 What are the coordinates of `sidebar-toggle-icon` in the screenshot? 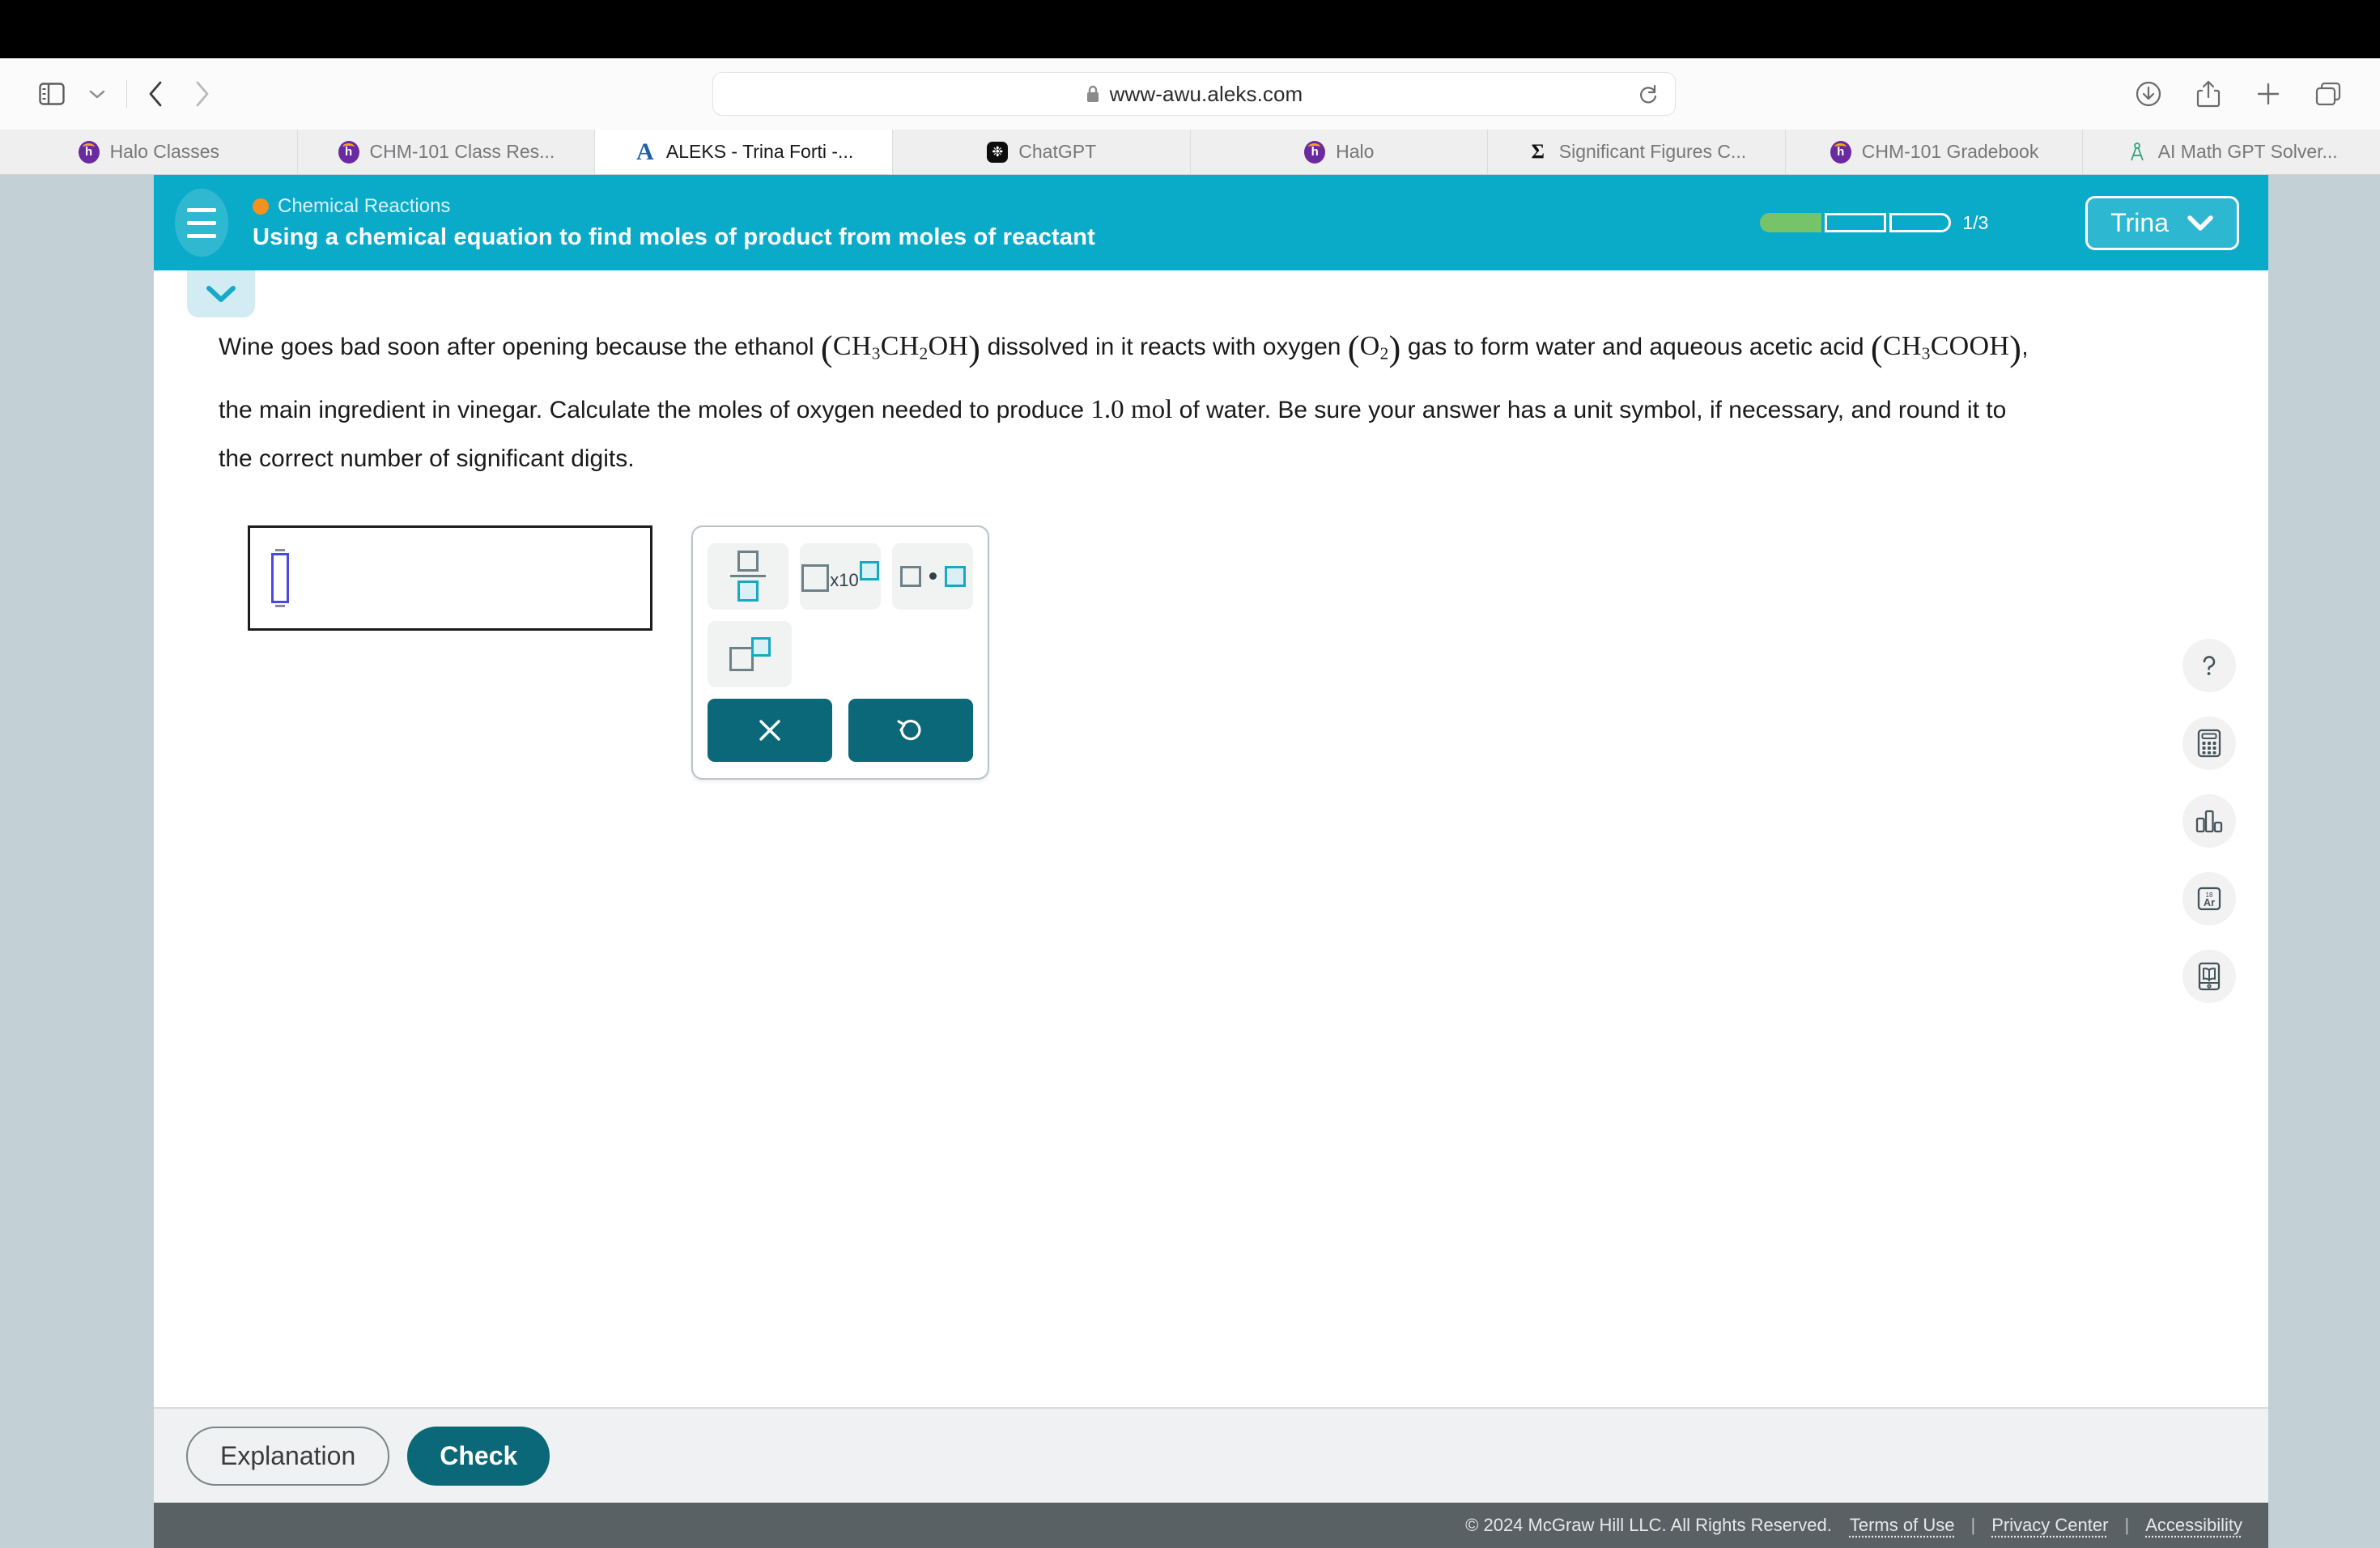 It's located at (51, 94).